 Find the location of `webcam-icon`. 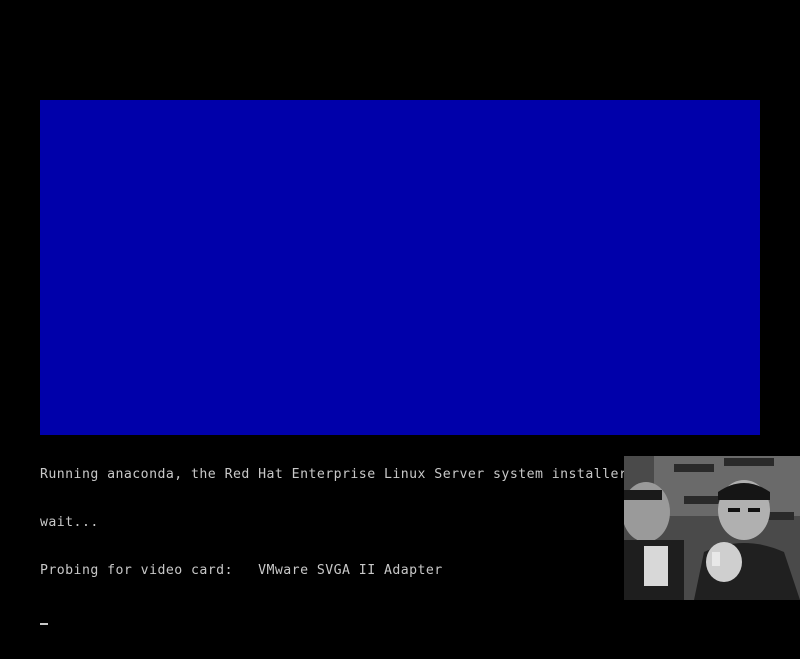

webcam-icon is located at coordinates (712, 528).